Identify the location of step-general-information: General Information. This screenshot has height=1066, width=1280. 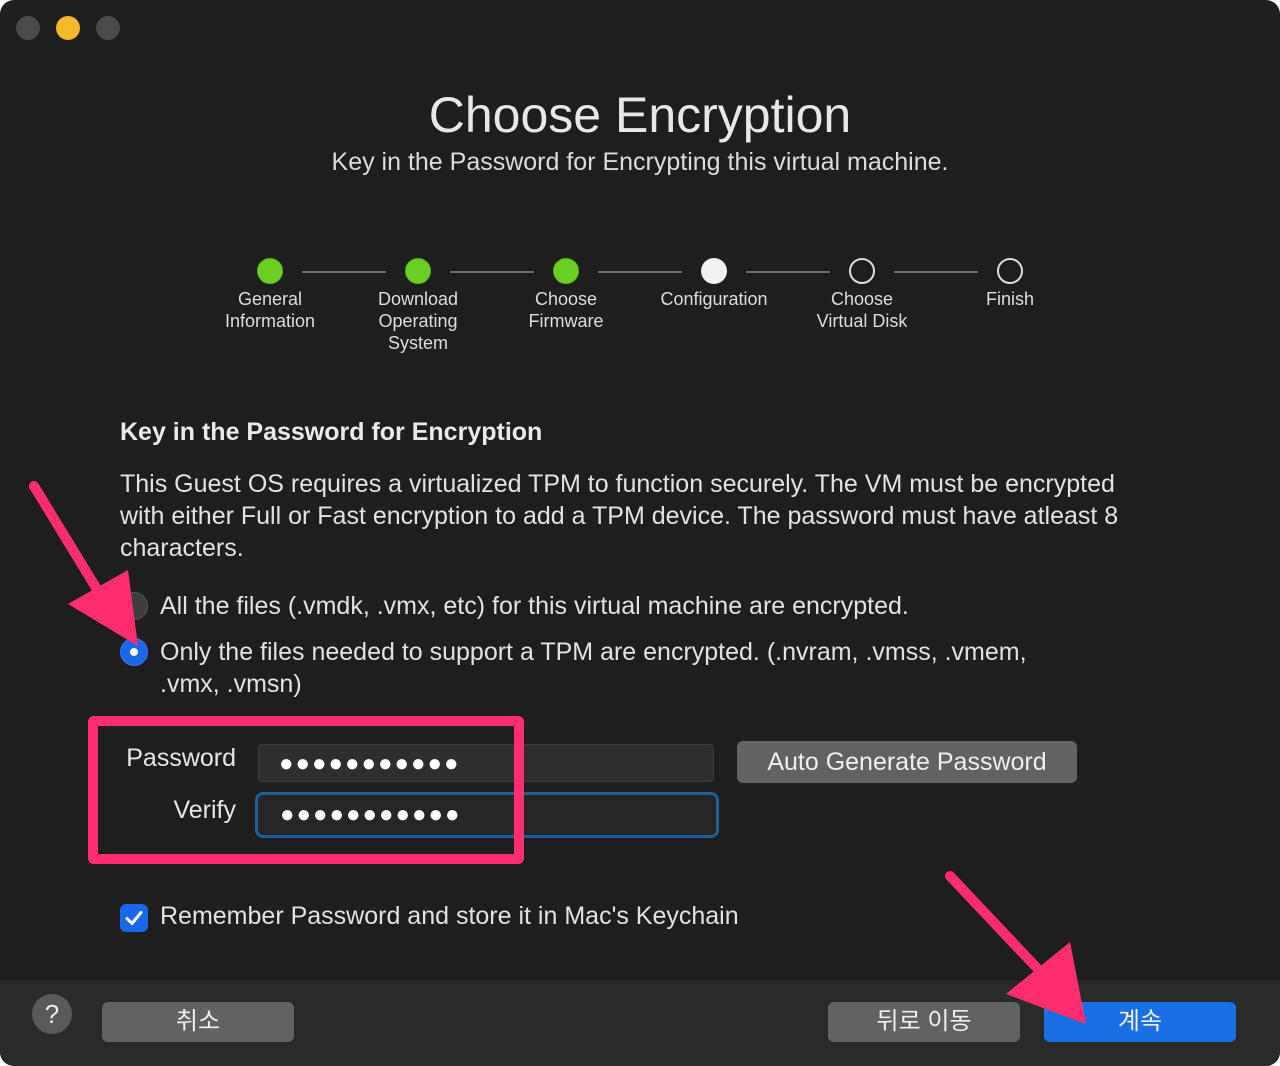
(270, 295).